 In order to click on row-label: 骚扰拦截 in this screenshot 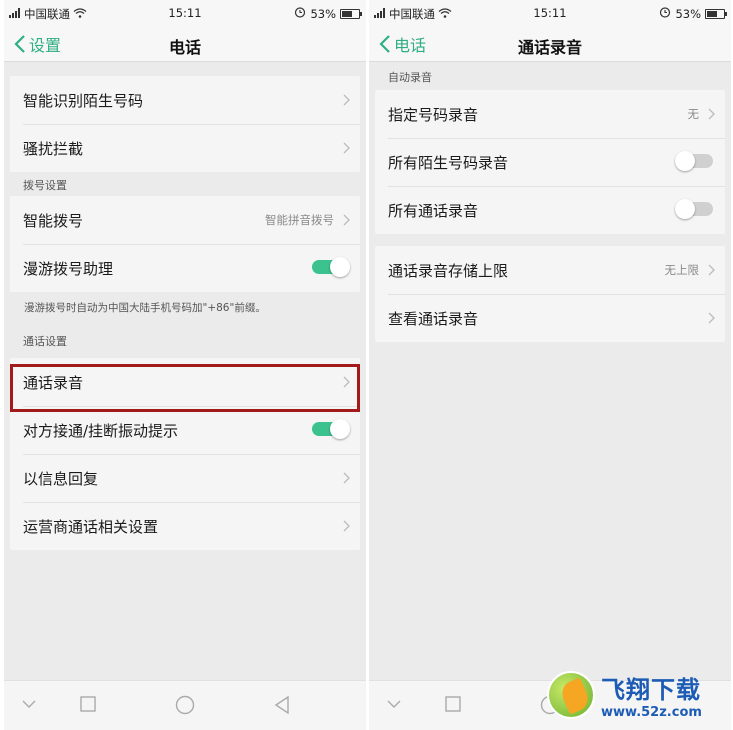, I will do `click(53, 148)`.